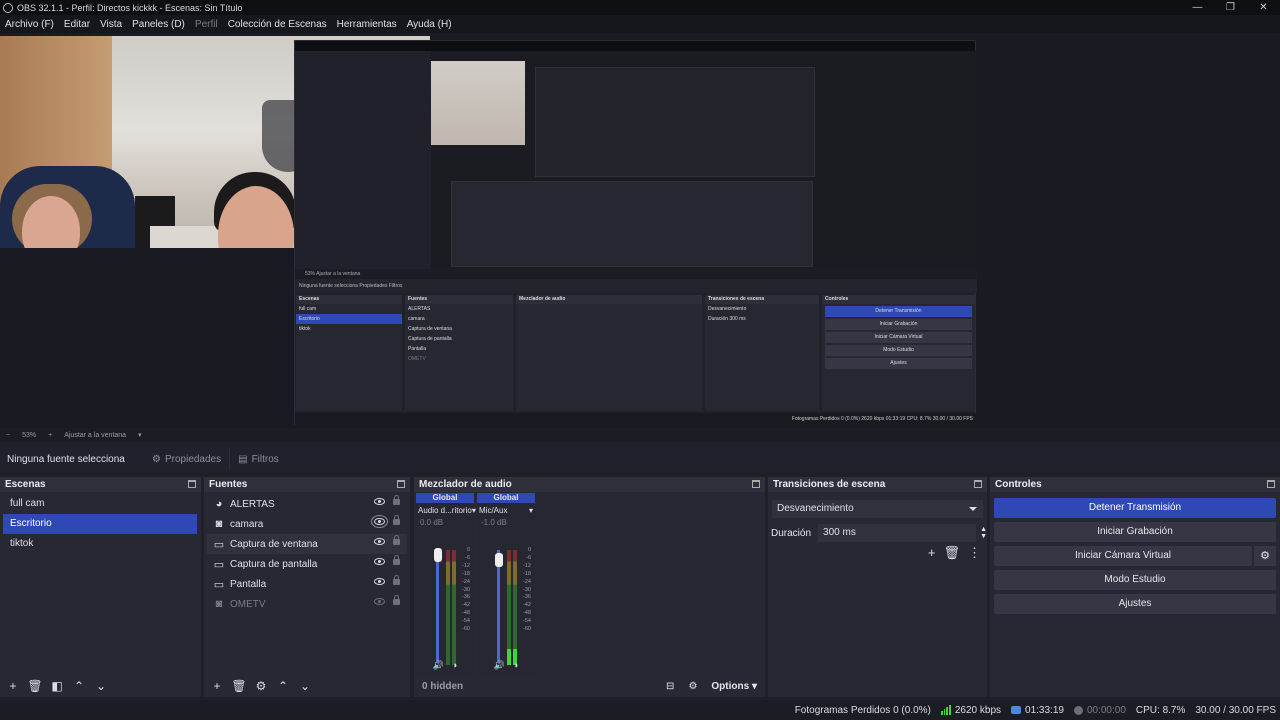 The width and height of the screenshot is (1280, 720). I want to click on filters-label: Filtros, so click(265, 459).